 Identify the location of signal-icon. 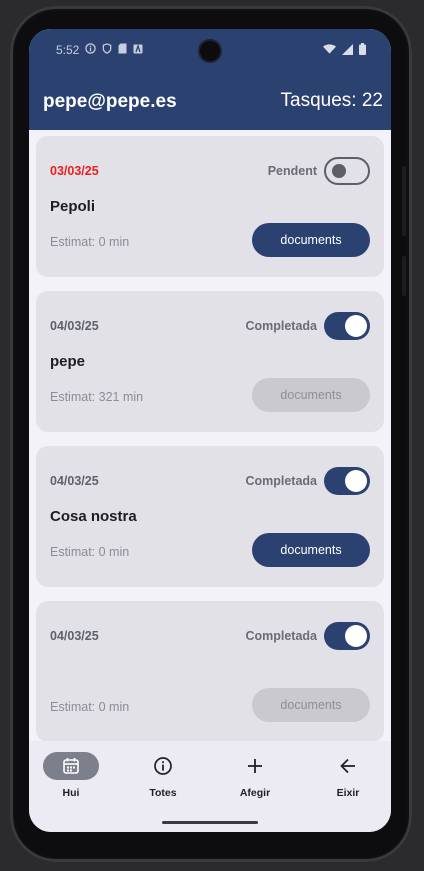
(347, 49).